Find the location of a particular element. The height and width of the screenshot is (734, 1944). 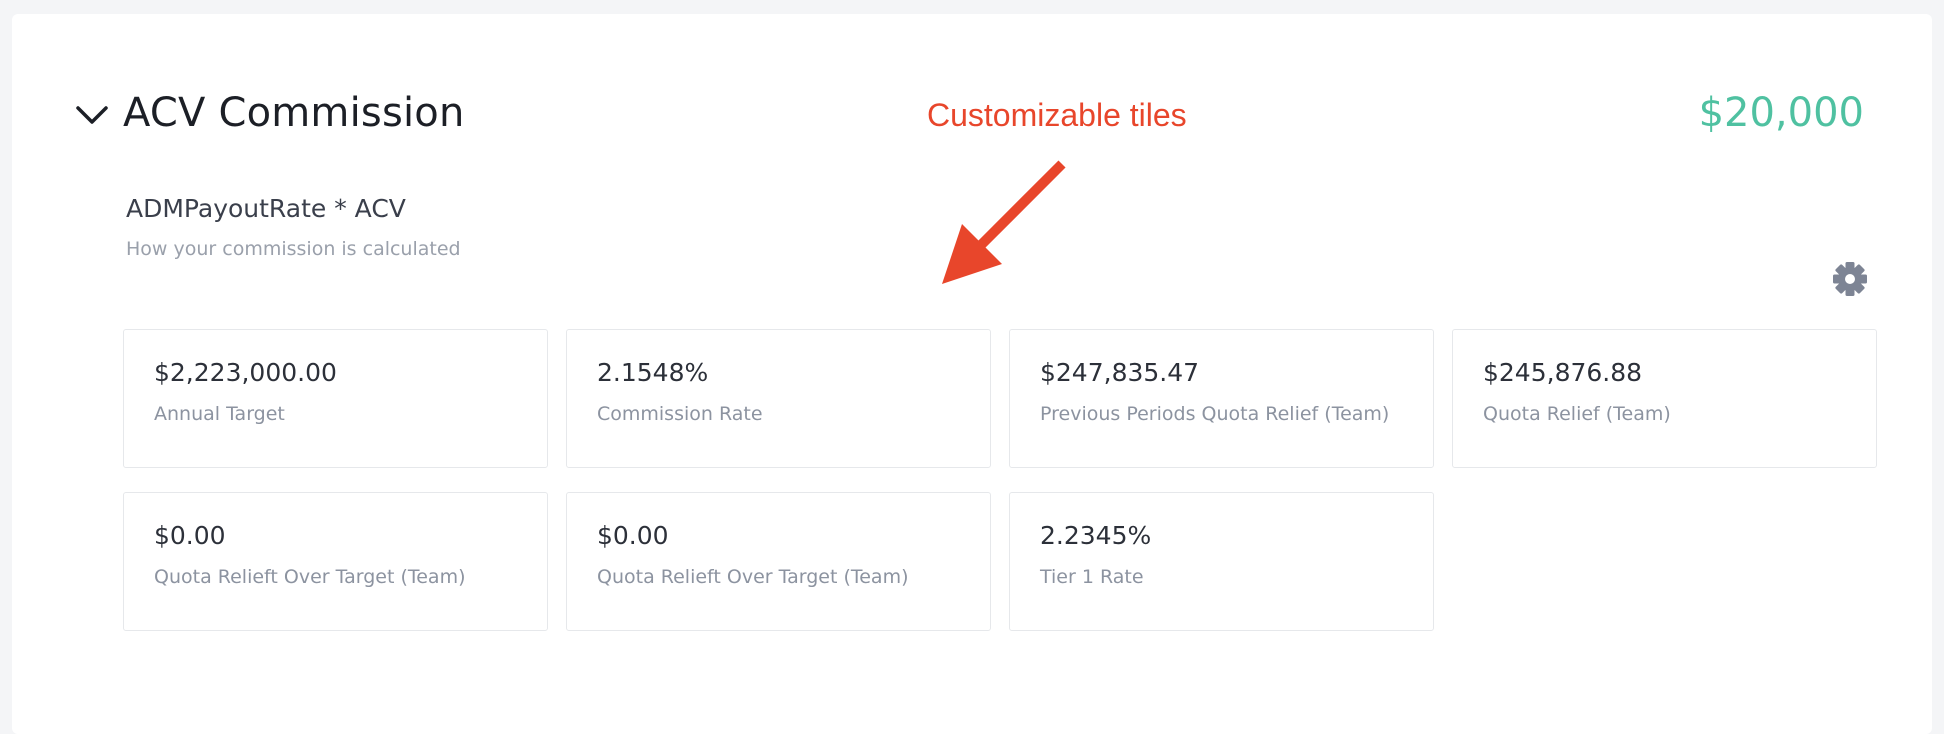

tile-label: Annual Target is located at coordinates (219, 414).